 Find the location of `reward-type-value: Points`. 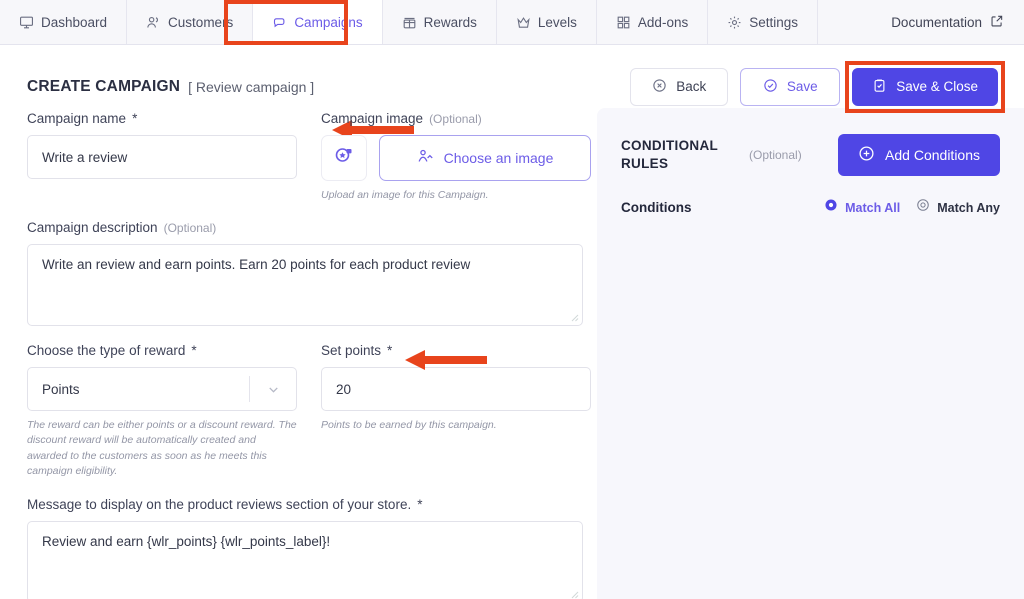

reward-type-value: Points is located at coordinates (61, 389).